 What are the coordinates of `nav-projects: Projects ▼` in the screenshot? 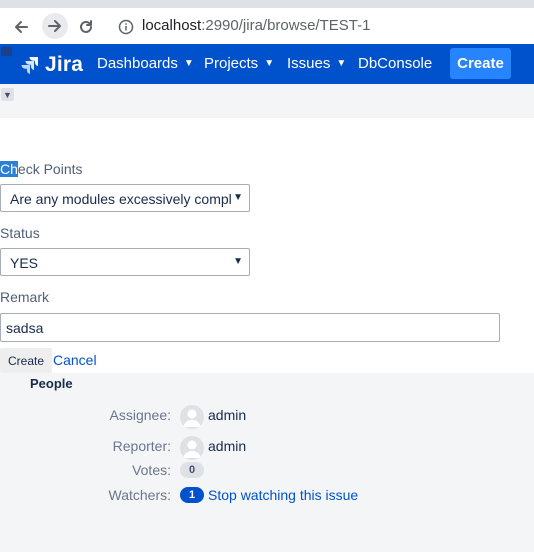 It's located at (239, 63).